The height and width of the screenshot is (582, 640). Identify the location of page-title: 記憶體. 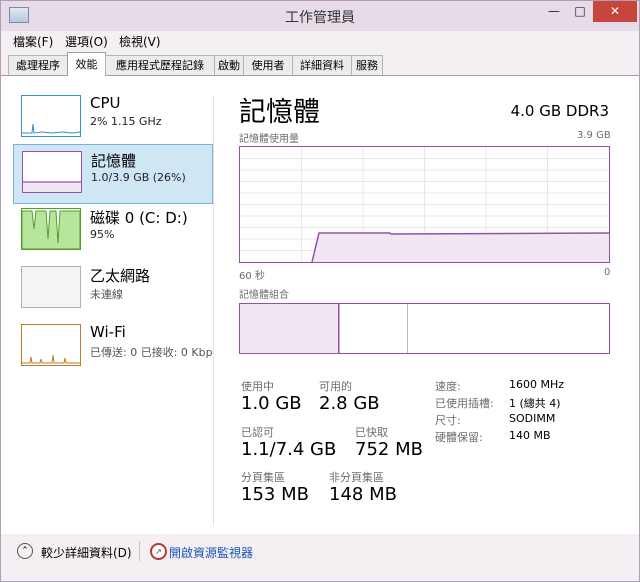
(279, 112).